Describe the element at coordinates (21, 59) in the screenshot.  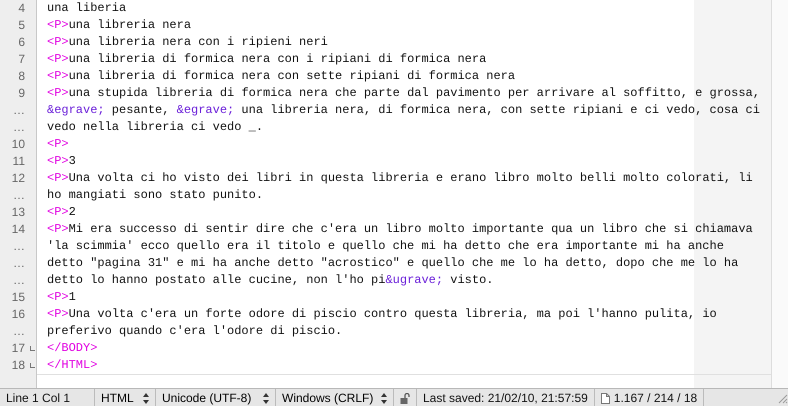
I see `line-number: 7` at that location.